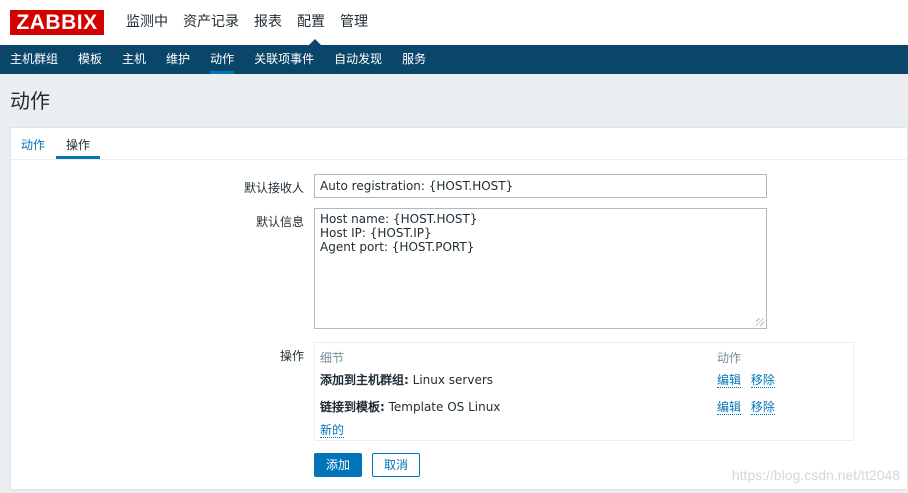 This screenshot has width=908, height=493. I want to click on header-details: 细节, so click(332, 358).